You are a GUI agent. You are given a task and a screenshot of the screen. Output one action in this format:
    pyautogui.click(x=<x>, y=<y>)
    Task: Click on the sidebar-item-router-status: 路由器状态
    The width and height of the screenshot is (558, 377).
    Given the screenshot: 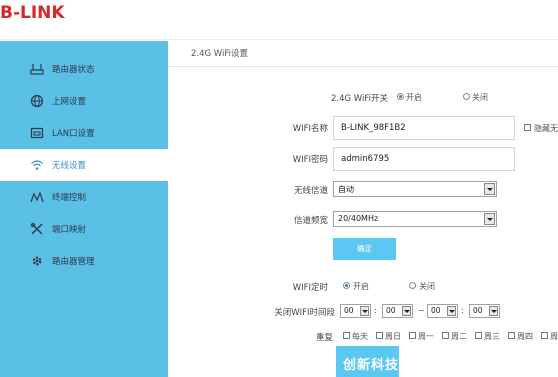 What is the action you would take?
    pyautogui.click(x=84, y=69)
    